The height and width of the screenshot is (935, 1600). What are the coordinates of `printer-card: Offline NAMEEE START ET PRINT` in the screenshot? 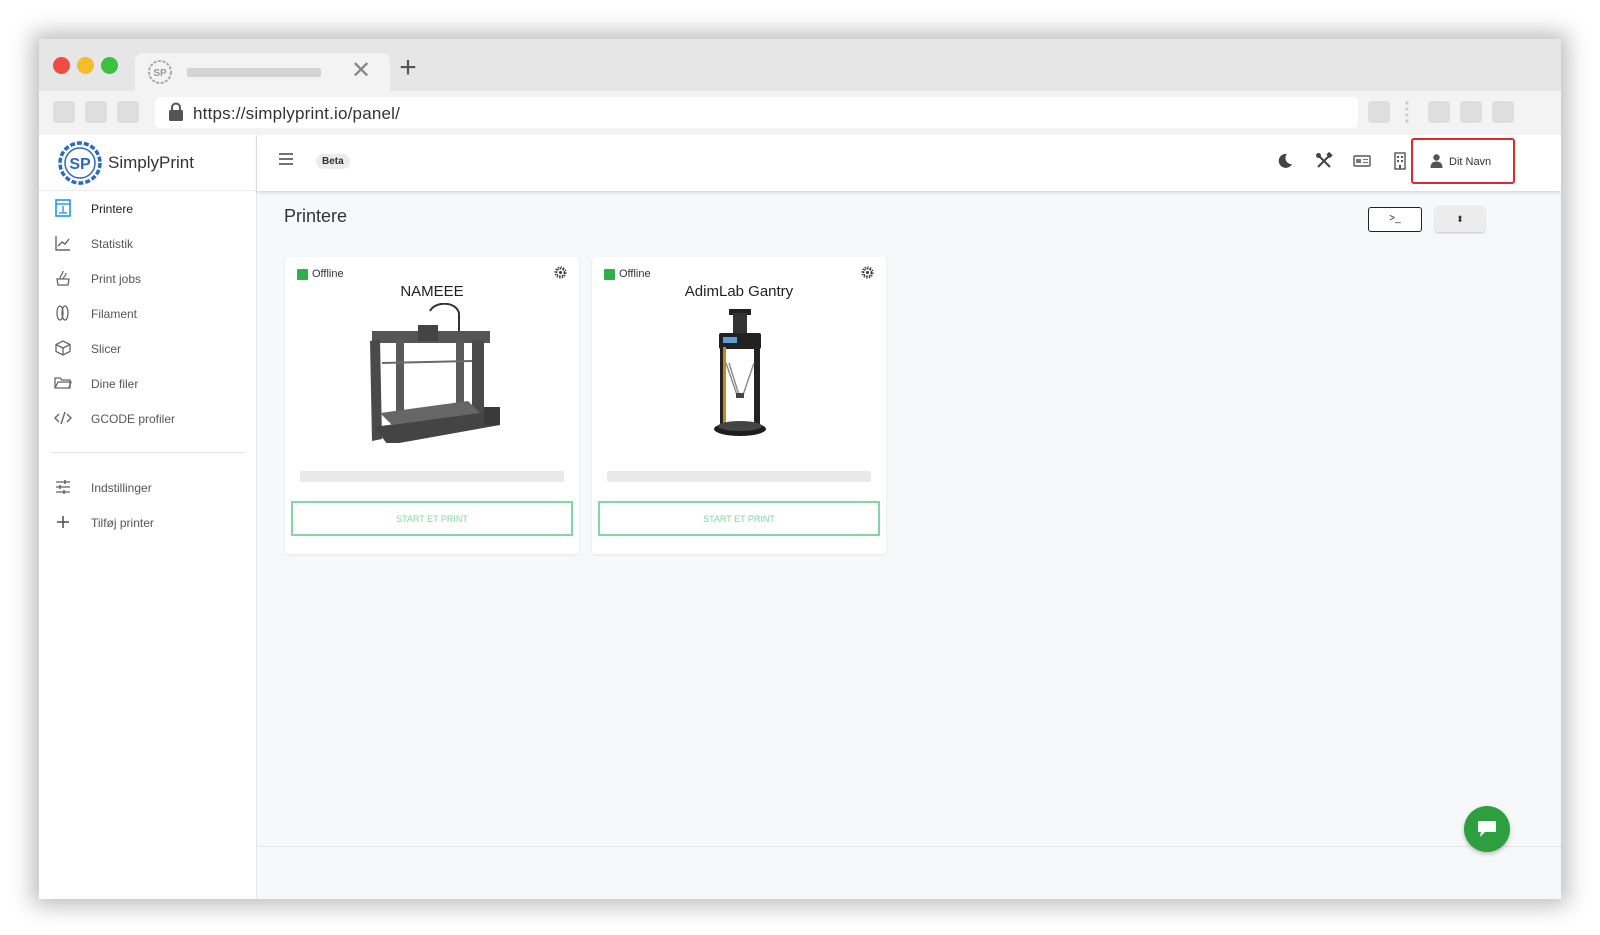 It's located at (432, 405).